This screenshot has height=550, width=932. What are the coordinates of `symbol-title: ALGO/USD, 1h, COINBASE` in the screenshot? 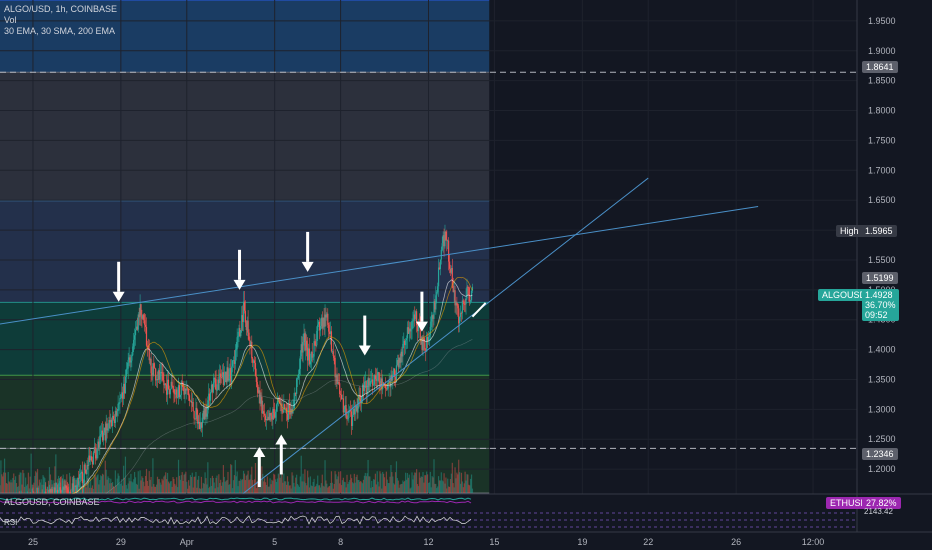 It's located at (60, 9).